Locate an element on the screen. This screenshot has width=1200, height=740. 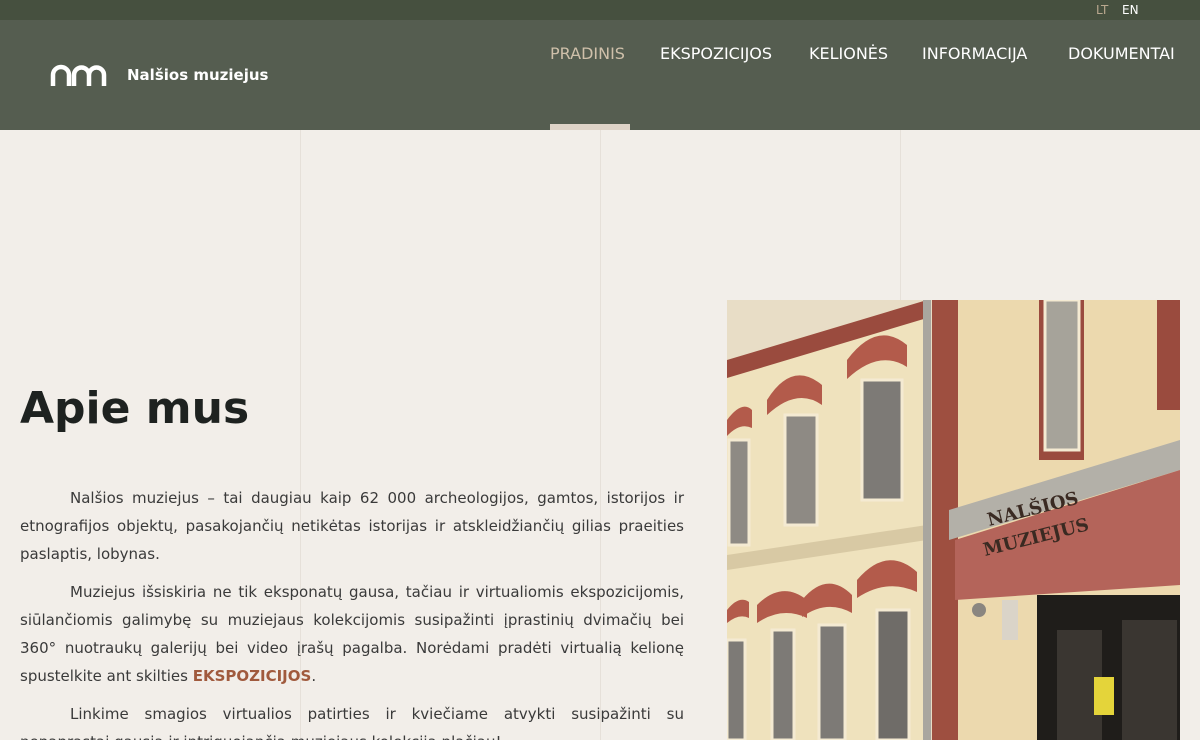
nav-item-informacija: INFORMACIJA is located at coordinates (974, 53).